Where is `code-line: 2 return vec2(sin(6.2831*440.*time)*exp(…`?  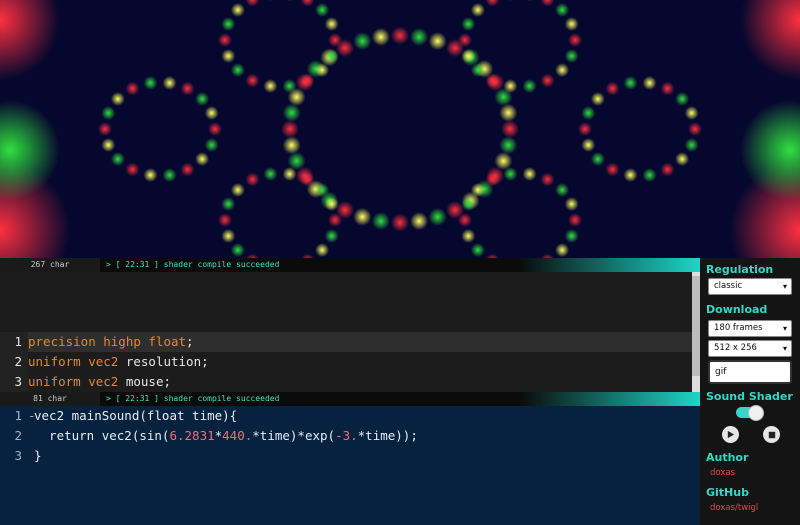
code-line: 2 return vec2(sin(6.2831*440.*time)*exp(… is located at coordinates (350, 436).